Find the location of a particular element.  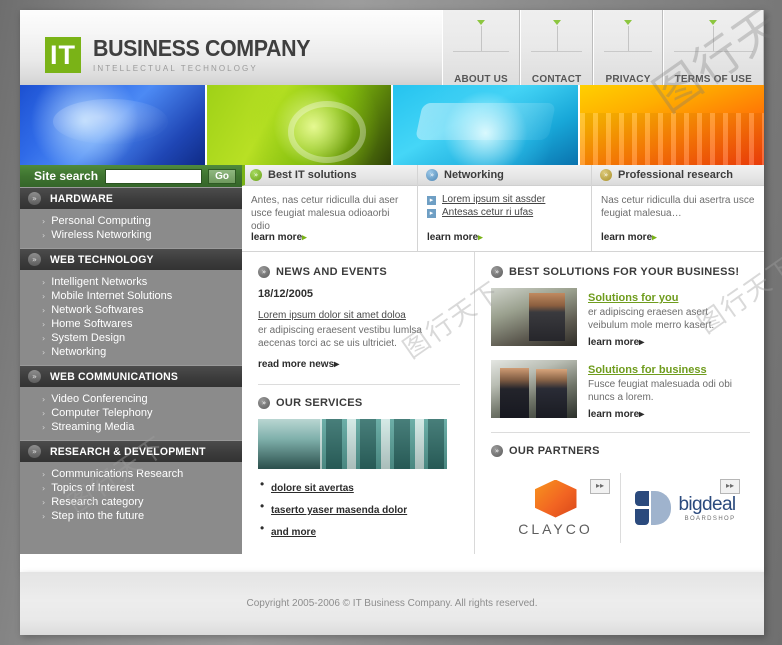

section-title: OUR SERVICES is located at coordinates (319, 403).